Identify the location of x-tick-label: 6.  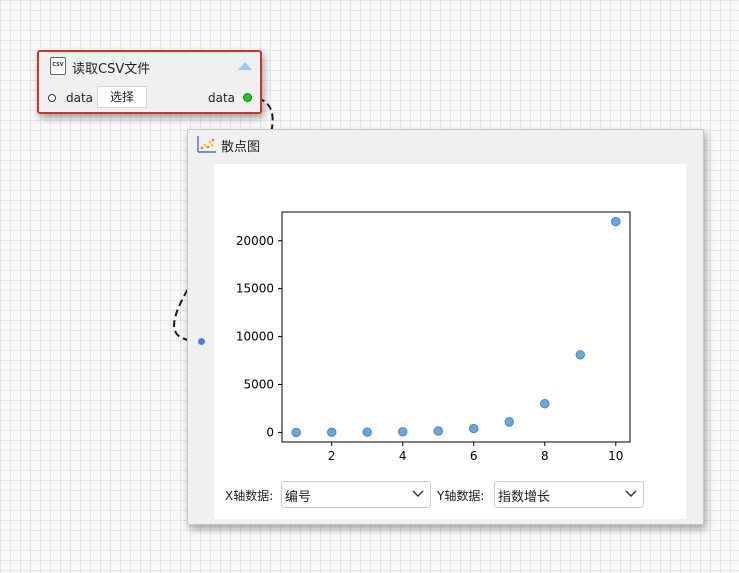
(474, 456).